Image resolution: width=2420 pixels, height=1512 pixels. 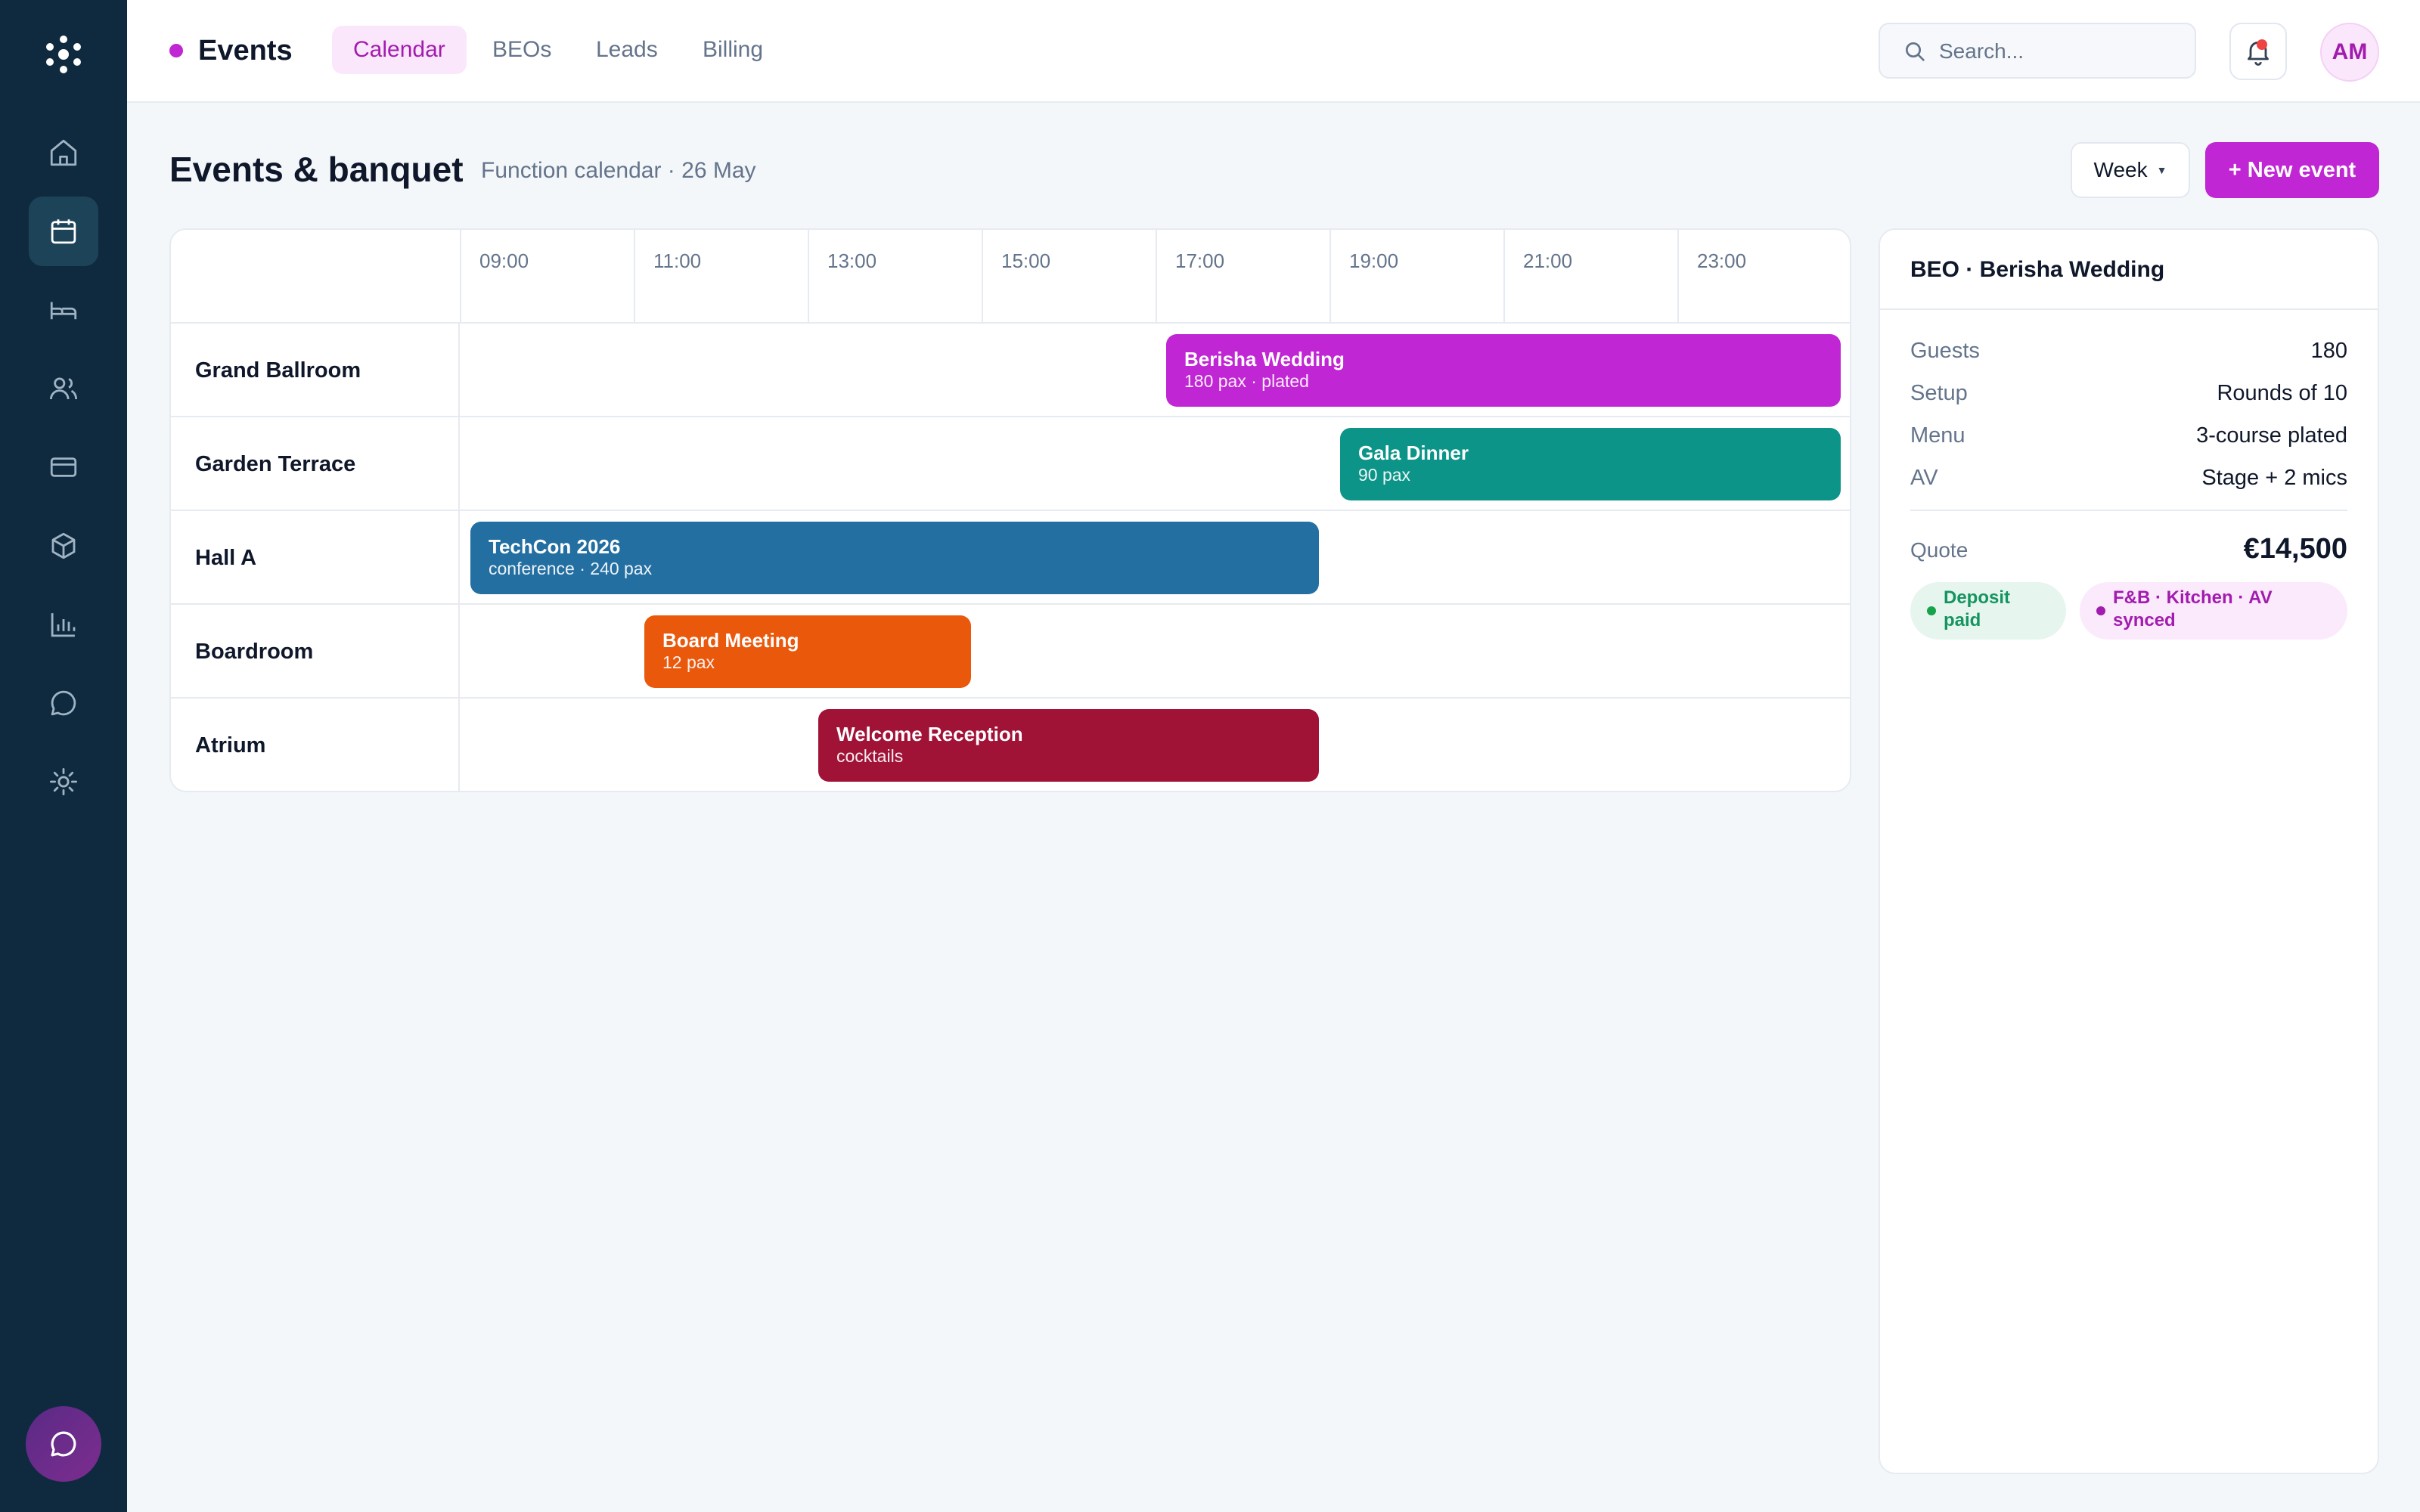 What do you see at coordinates (176, 50) in the screenshot?
I see `app-status-dot` at bounding box center [176, 50].